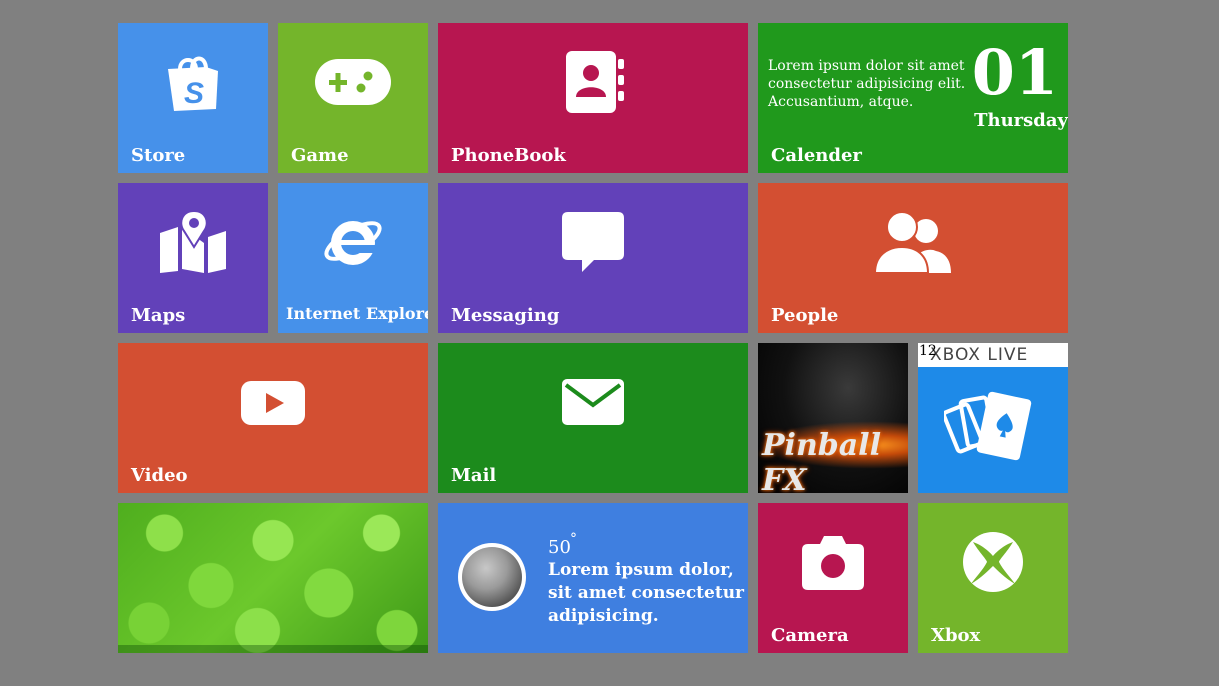  Describe the element at coordinates (593, 402) in the screenshot. I see `envelope-icon` at that location.